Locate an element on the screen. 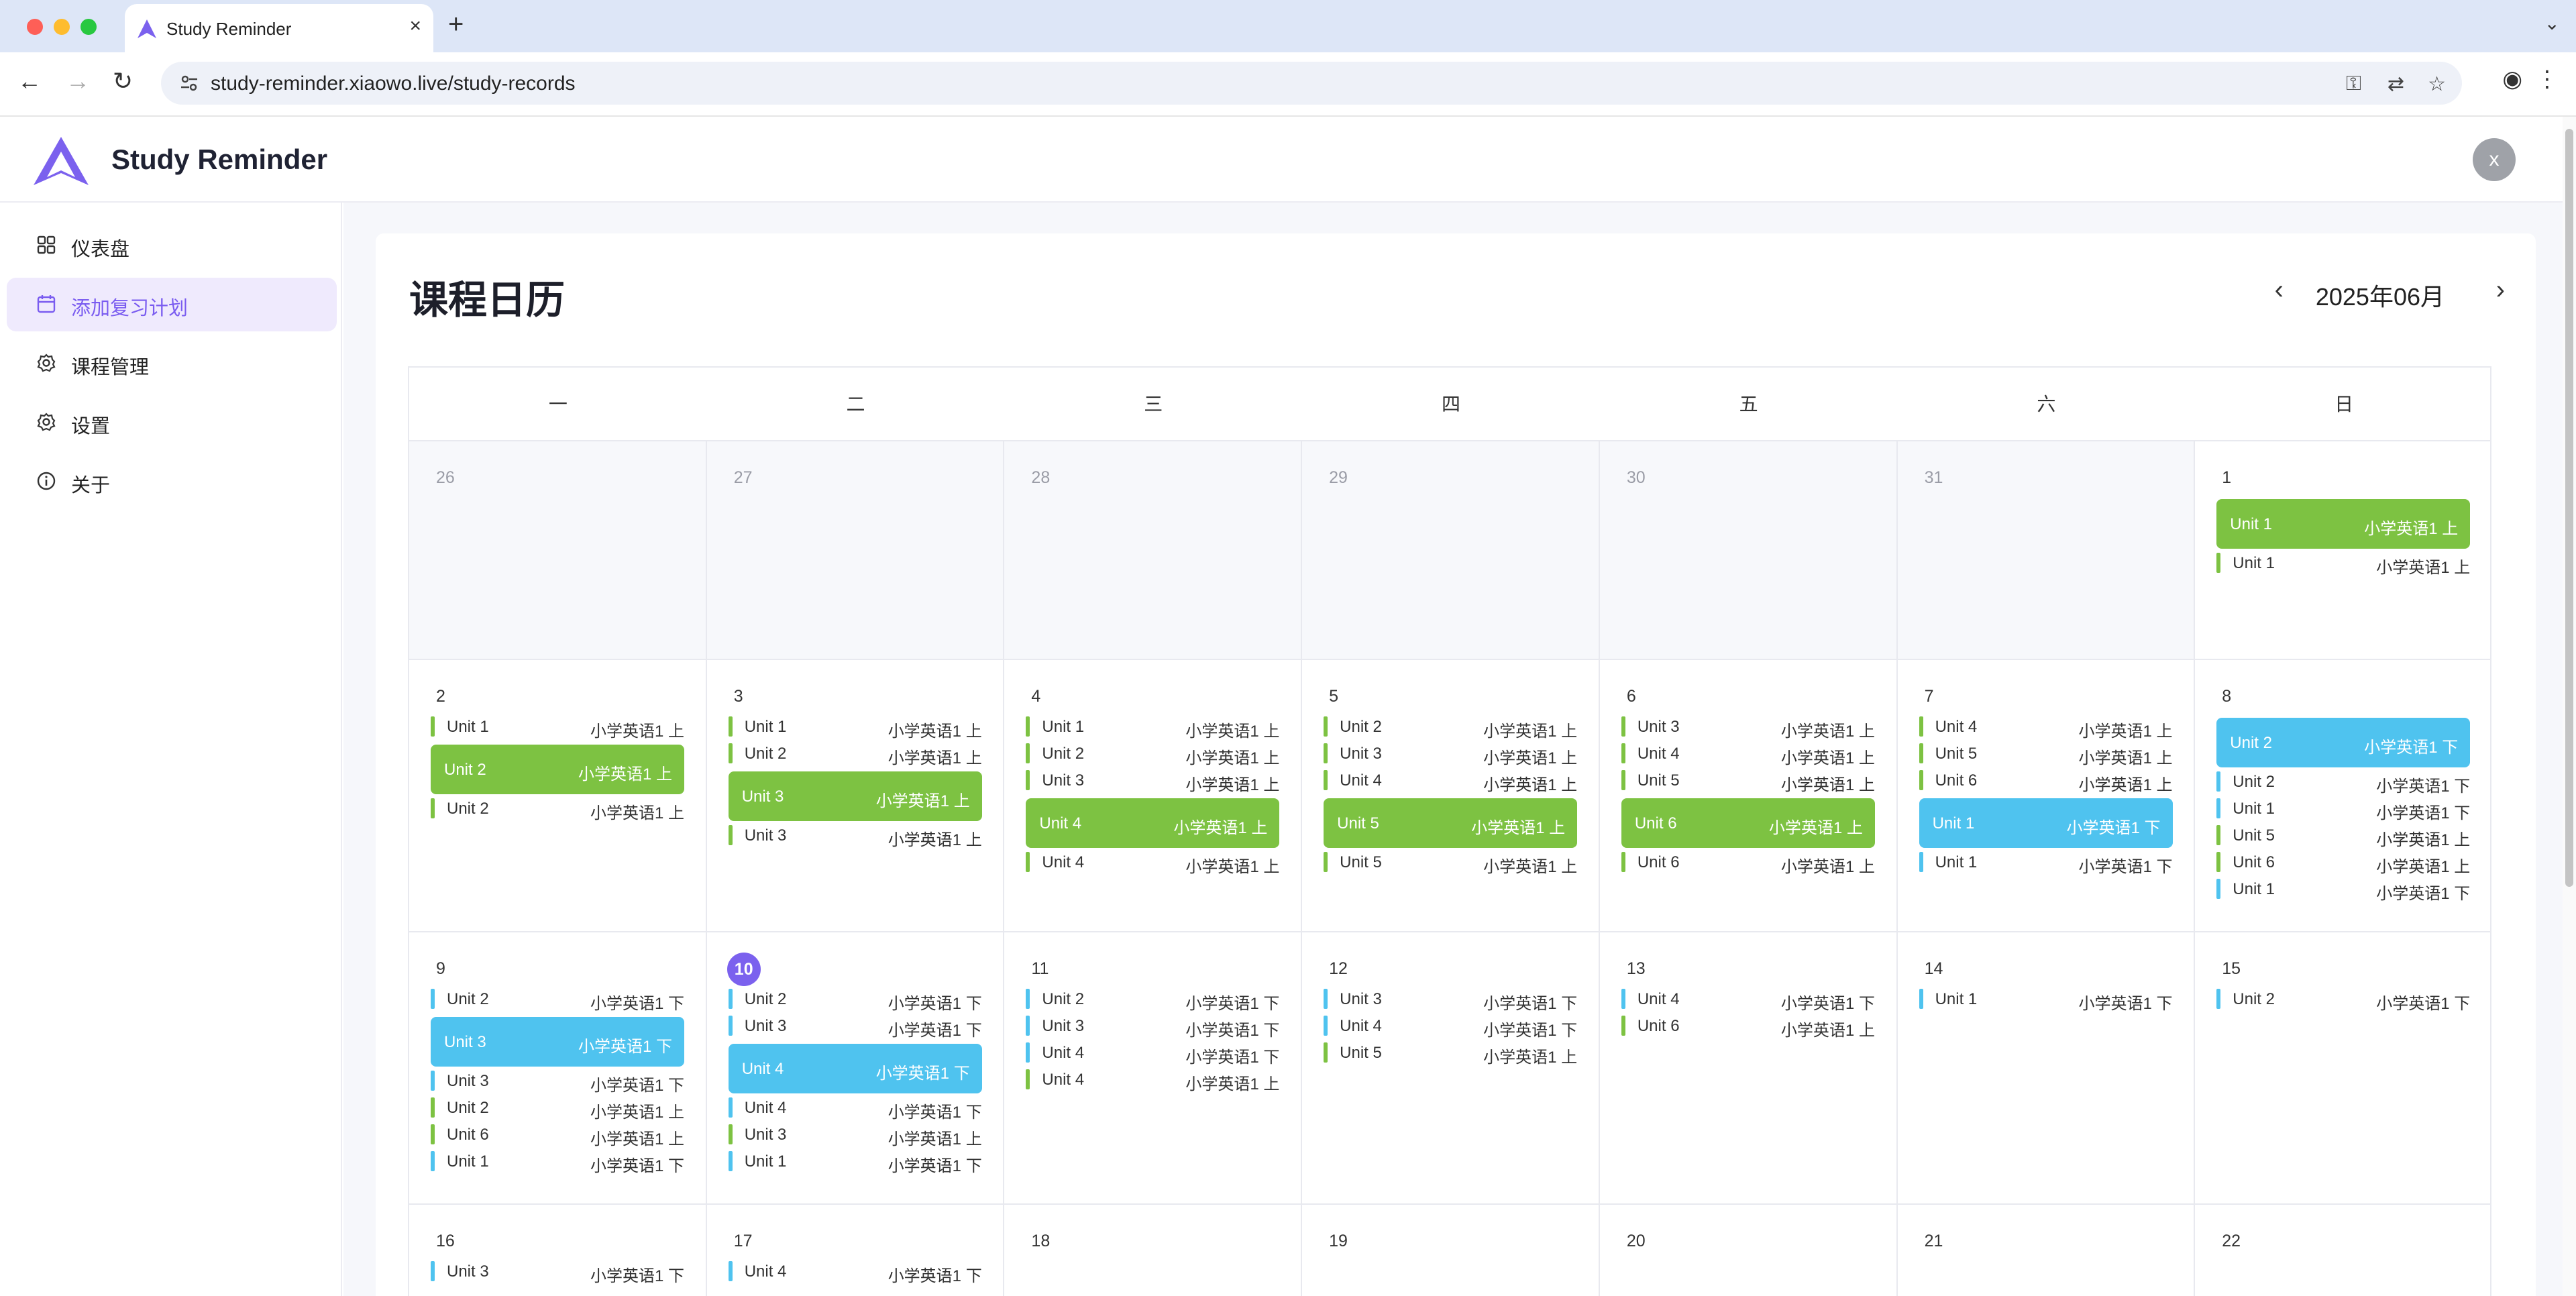  sidebar-item-dashboard: 仪表盘 is located at coordinates (172, 245).